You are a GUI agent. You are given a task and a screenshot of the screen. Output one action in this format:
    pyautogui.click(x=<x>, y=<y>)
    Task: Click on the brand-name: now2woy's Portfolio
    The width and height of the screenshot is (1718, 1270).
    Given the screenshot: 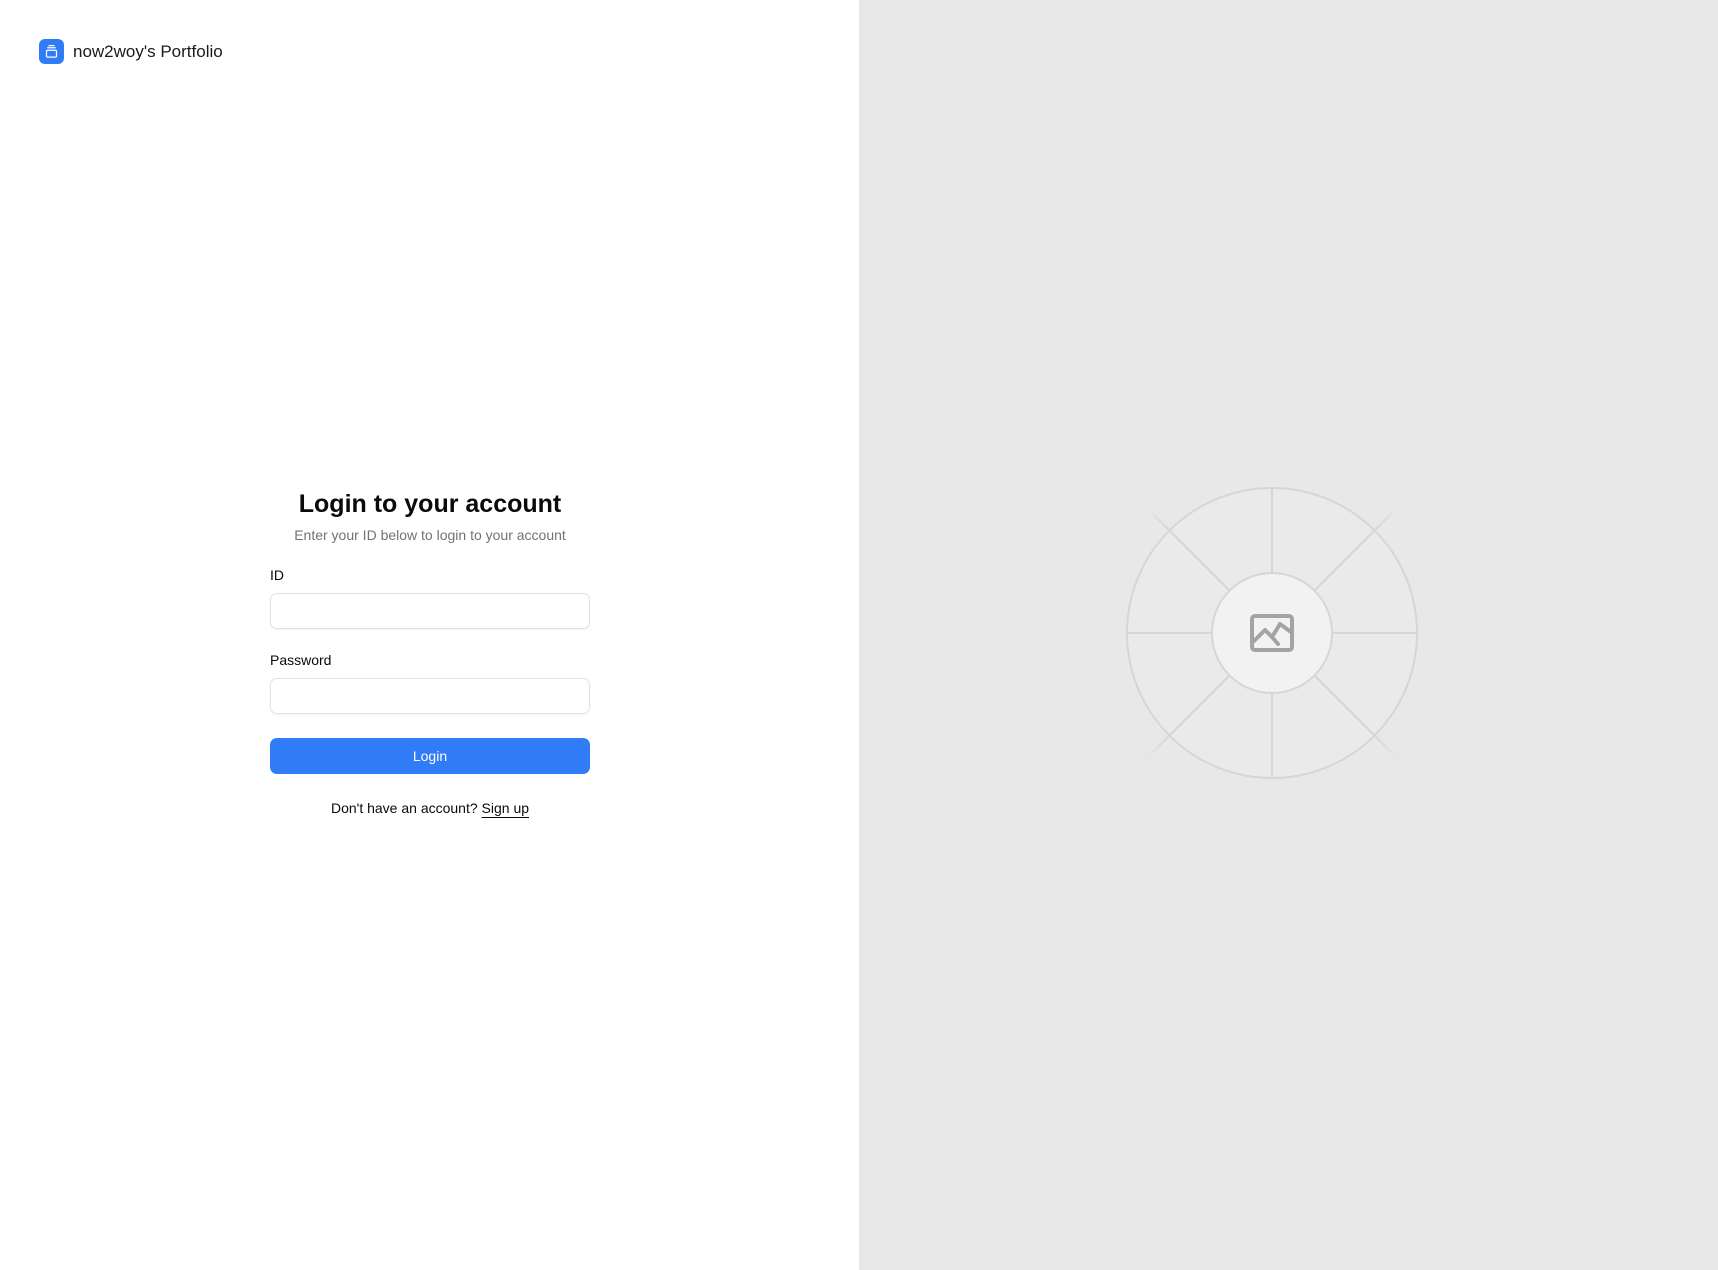 What is the action you would take?
    pyautogui.click(x=148, y=51)
    